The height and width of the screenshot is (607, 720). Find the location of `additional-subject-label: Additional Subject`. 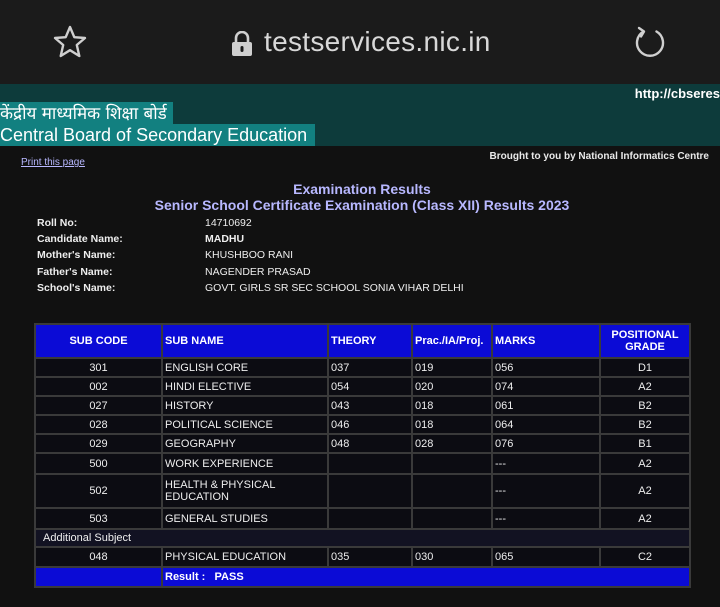

additional-subject-label: Additional Subject is located at coordinates (362, 538).